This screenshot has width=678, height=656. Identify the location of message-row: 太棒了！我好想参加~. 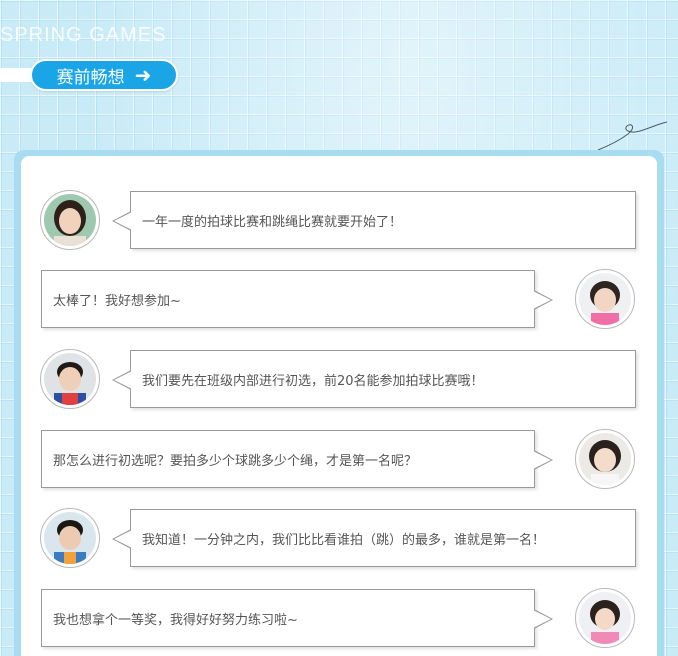
(339, 299).